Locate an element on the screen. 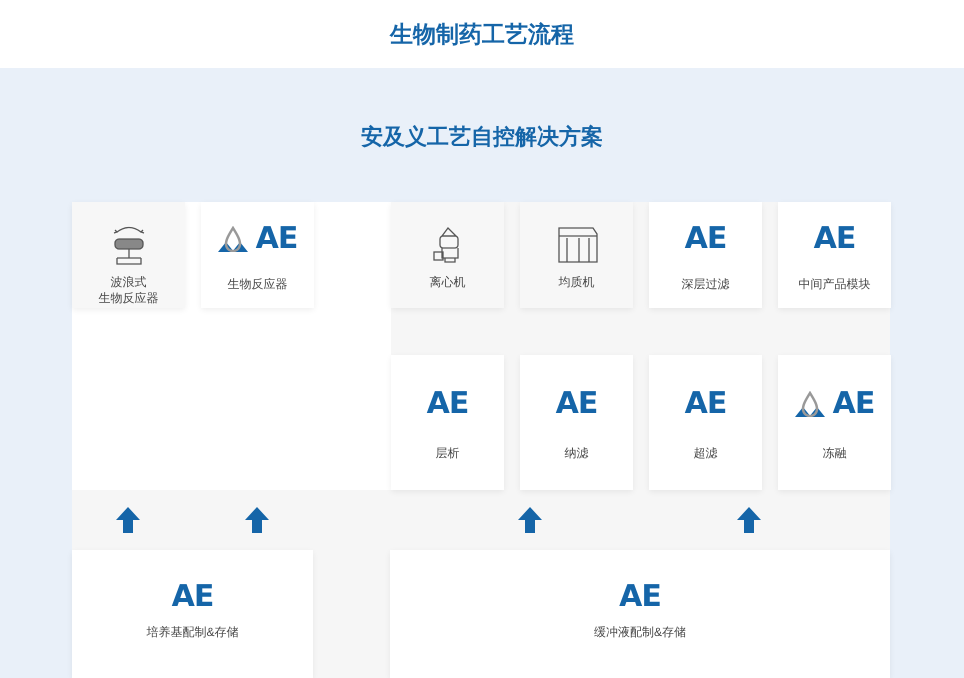  card-label: 超滤 is located at coordinates (706, 453).